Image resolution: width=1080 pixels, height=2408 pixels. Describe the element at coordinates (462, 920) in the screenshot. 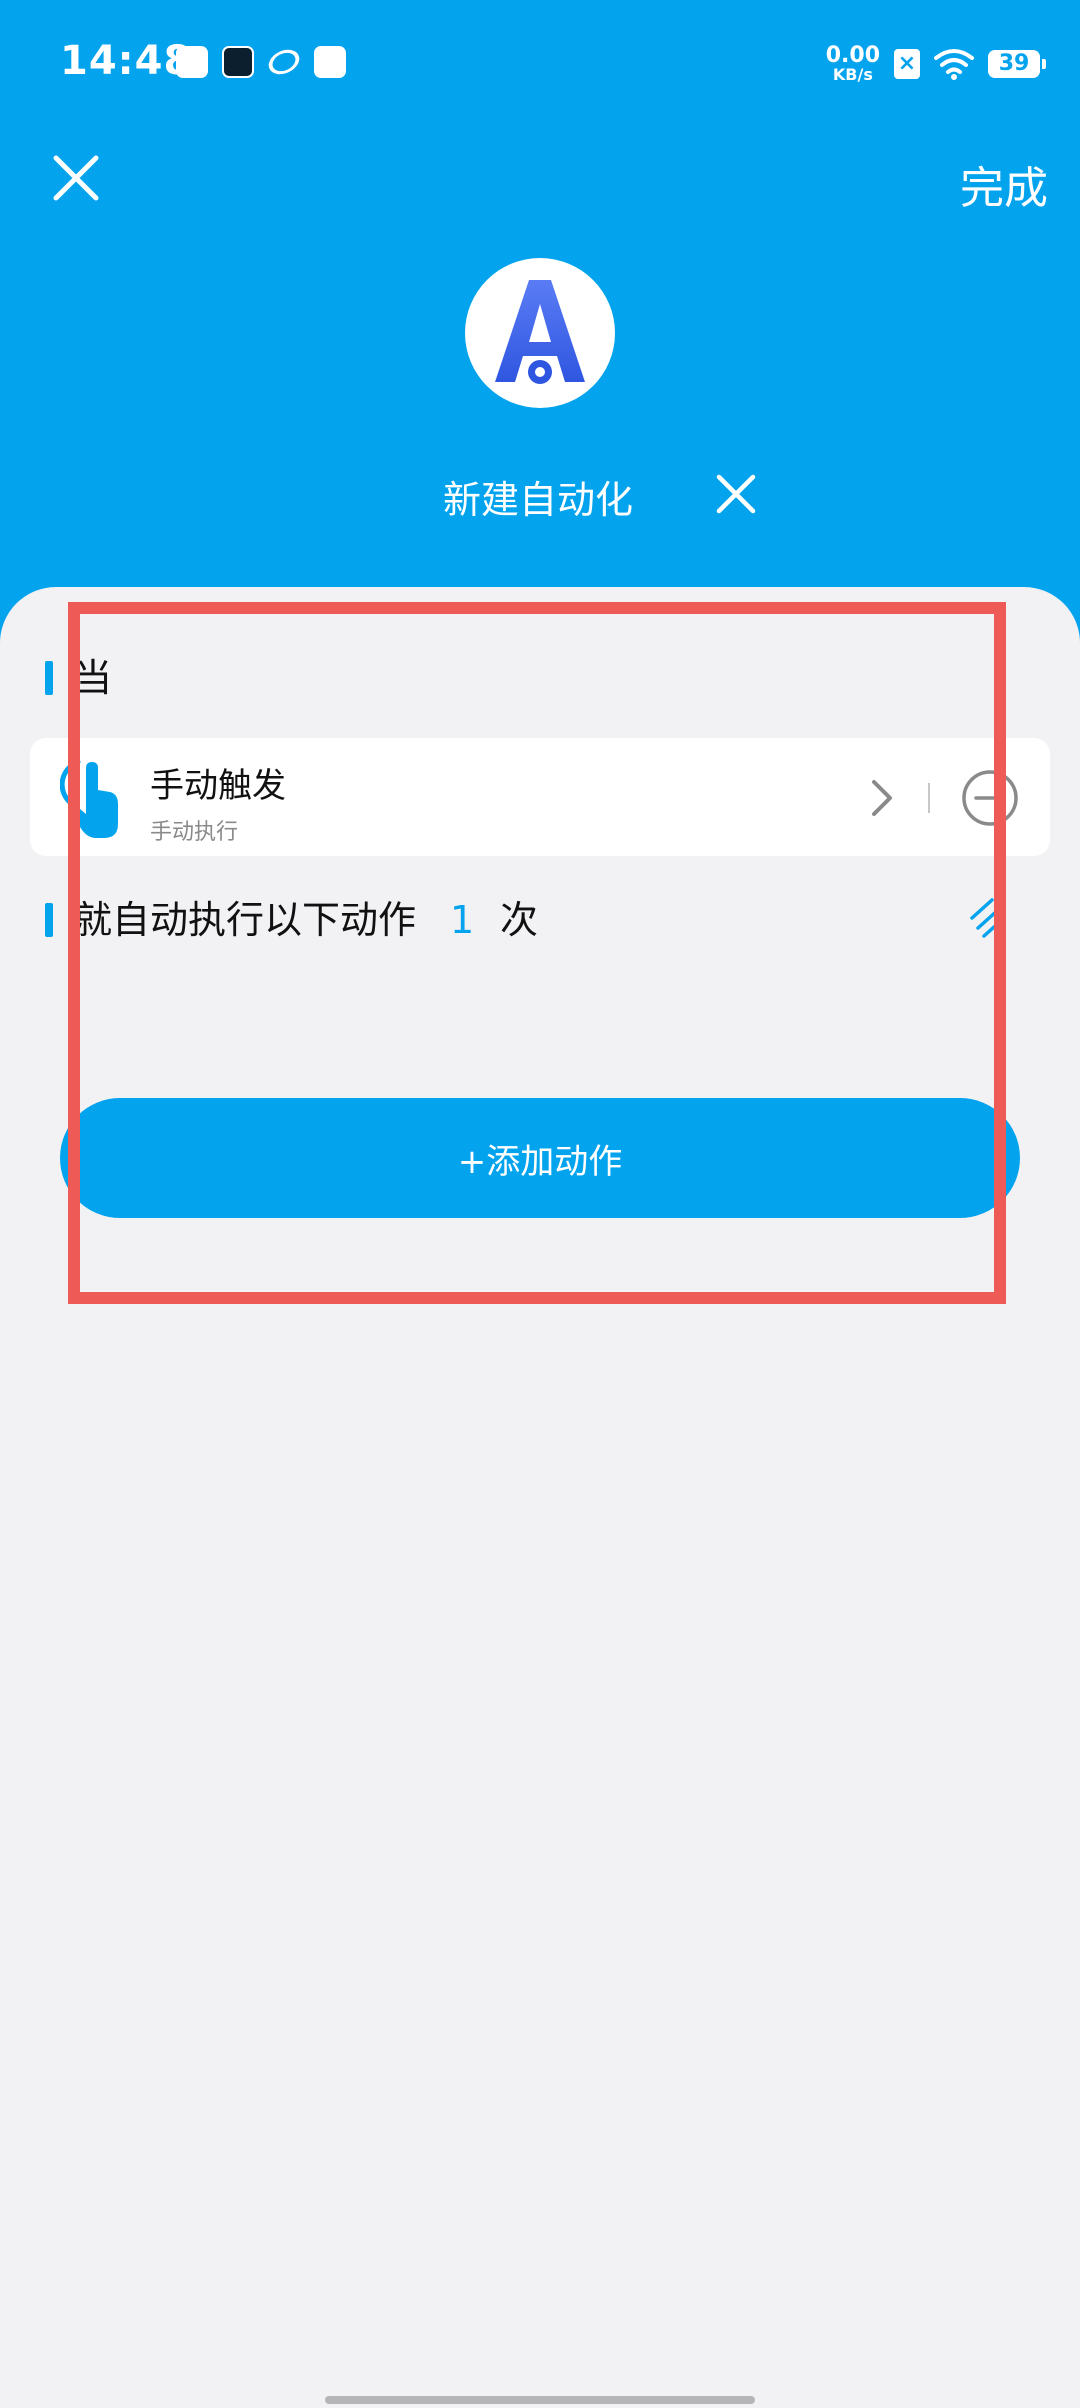

I see `repeat-count: 1` at that location.